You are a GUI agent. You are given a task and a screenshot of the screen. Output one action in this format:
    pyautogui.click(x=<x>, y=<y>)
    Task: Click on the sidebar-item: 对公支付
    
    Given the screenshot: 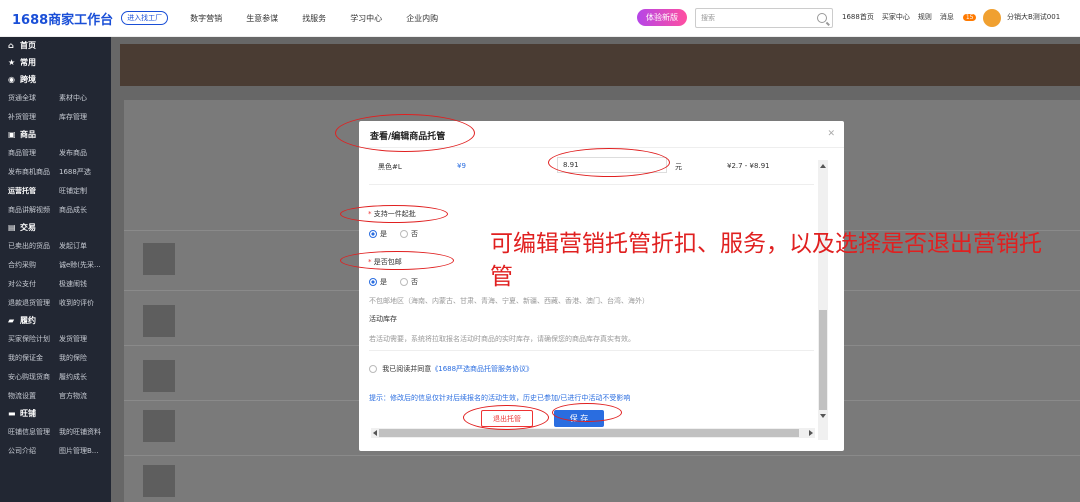 What is the action you would take?
    pyautogui.click(x=33, y=284)
    